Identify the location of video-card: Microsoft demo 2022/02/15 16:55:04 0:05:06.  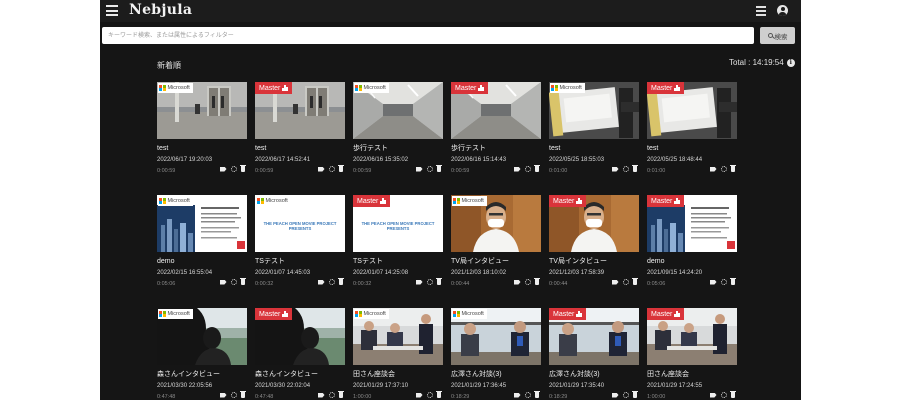
(202, 247).